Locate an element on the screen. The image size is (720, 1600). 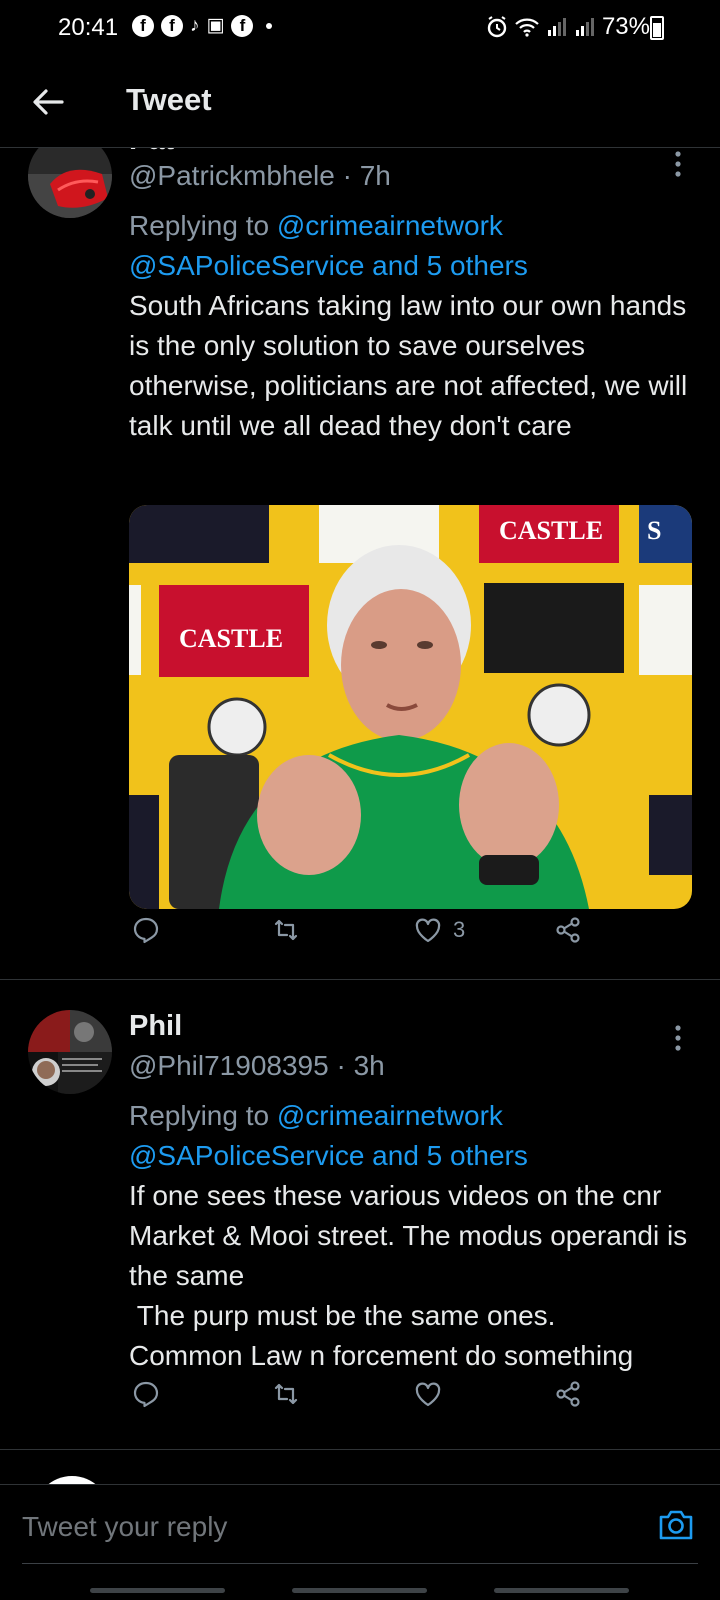
camera-icon is located at coordinates (676, 1525).